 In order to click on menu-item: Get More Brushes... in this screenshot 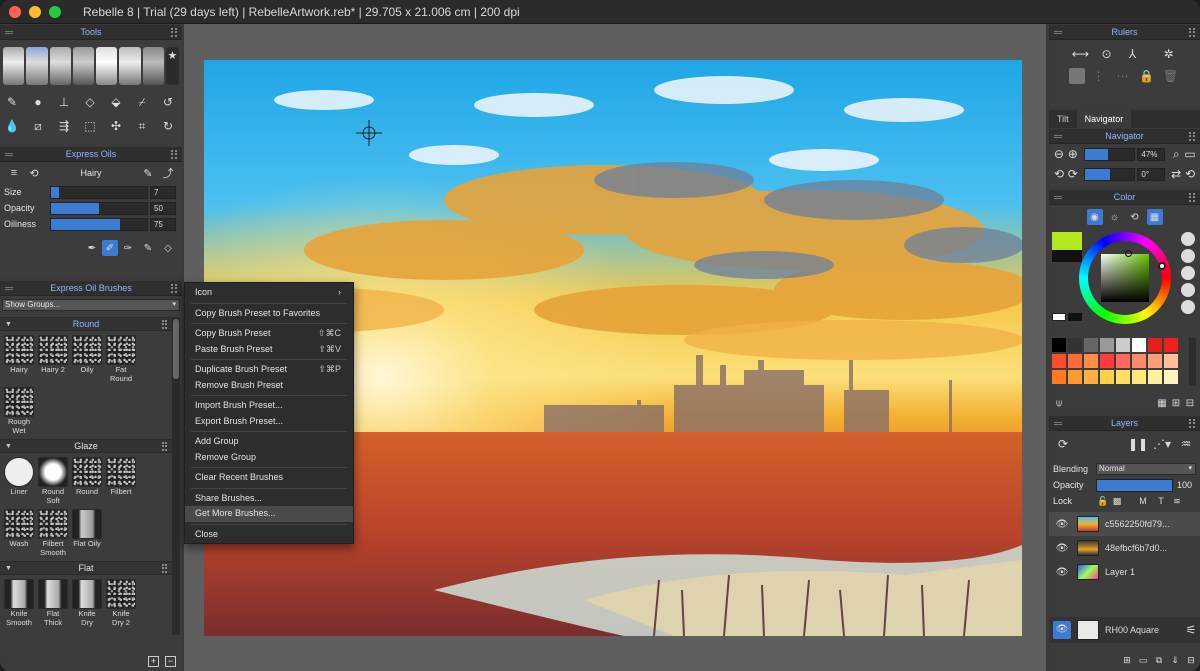, I will do `click(269, 514)`.